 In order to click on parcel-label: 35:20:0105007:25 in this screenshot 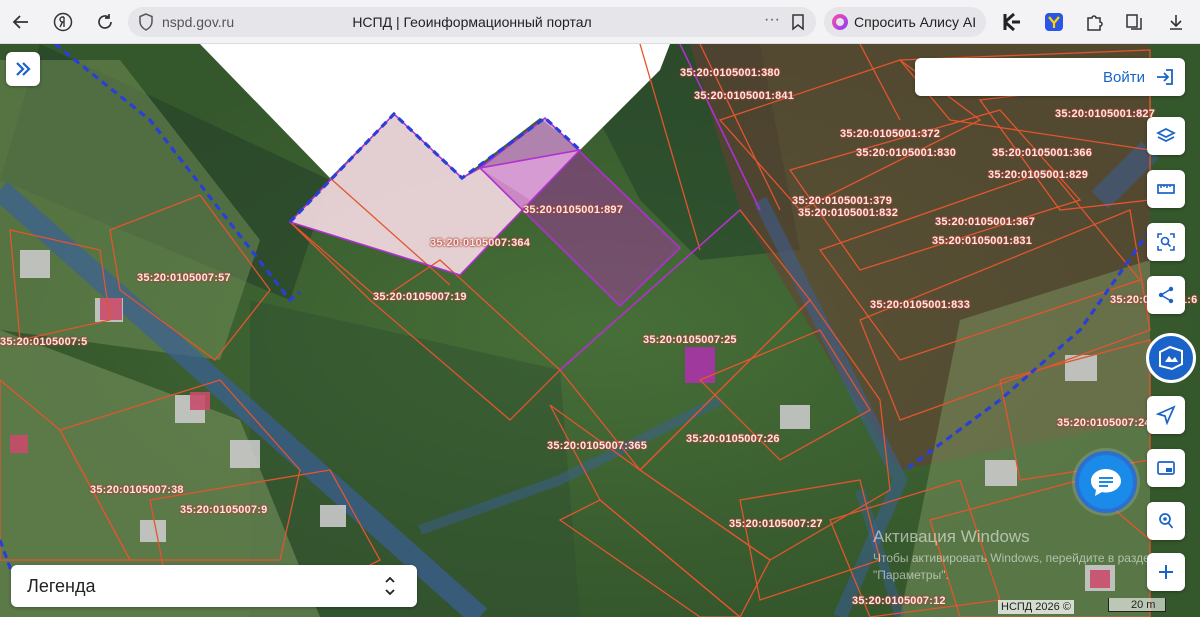, I will do `click(690, 340)`.